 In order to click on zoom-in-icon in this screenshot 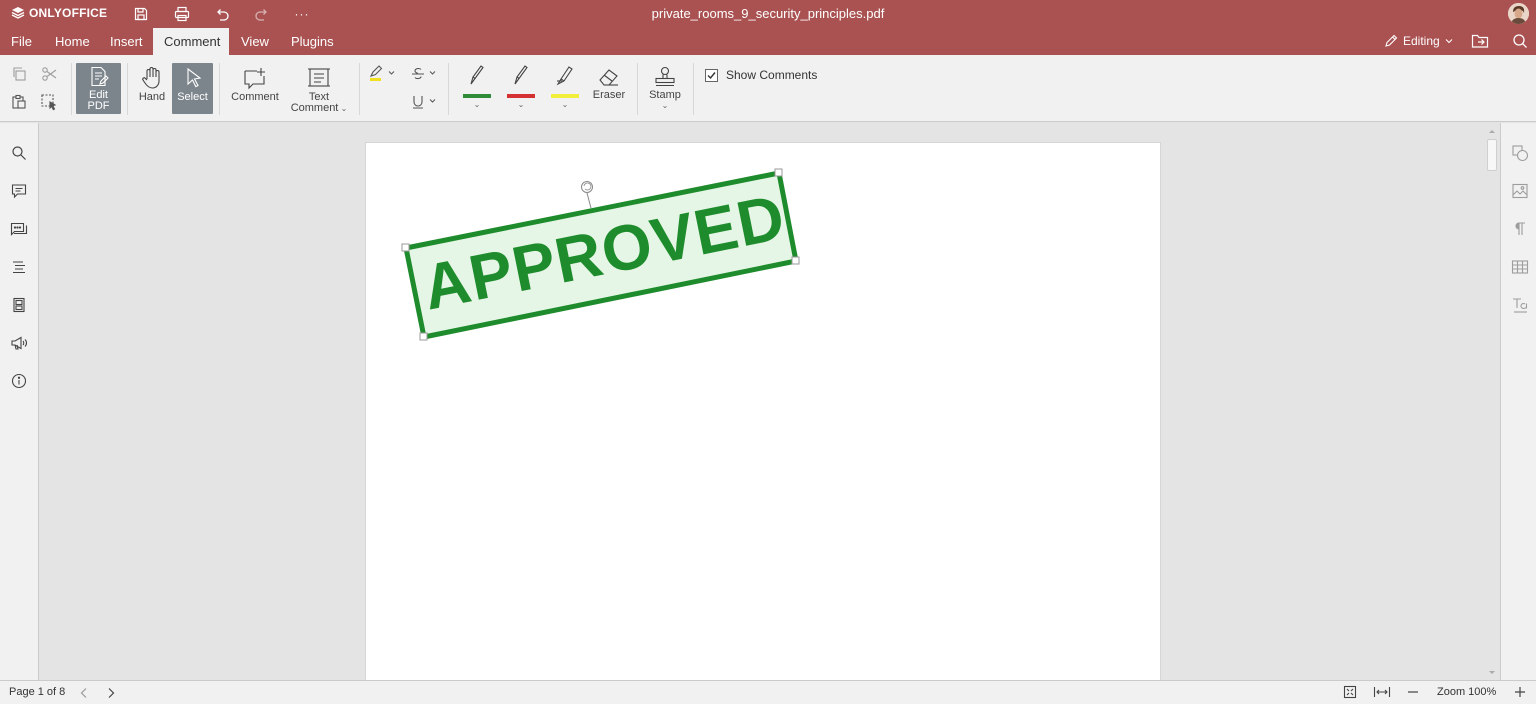, I will do `click(1520, 692)`.